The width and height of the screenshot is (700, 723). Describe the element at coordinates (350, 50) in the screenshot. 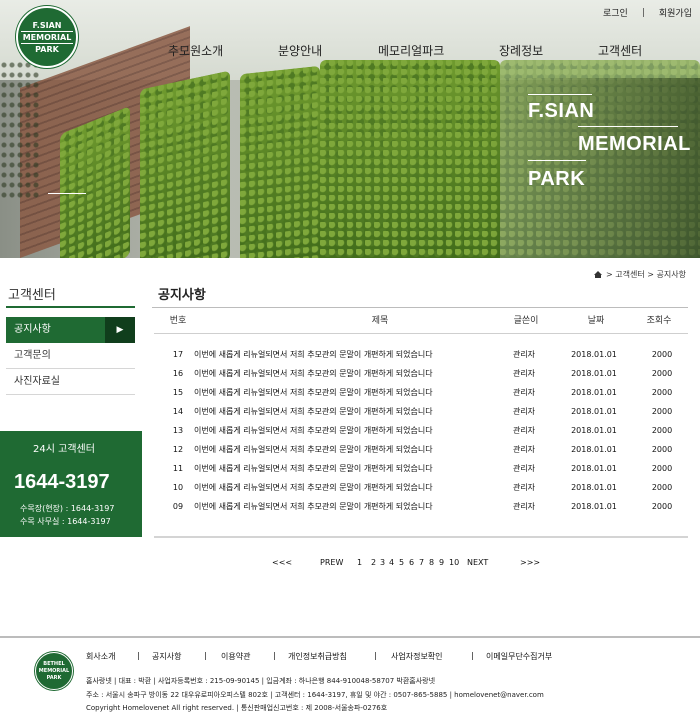

I see `main-navigation: 추모원소개 분양안내 메모리얼파크 장례정보 고객센터` at that location.